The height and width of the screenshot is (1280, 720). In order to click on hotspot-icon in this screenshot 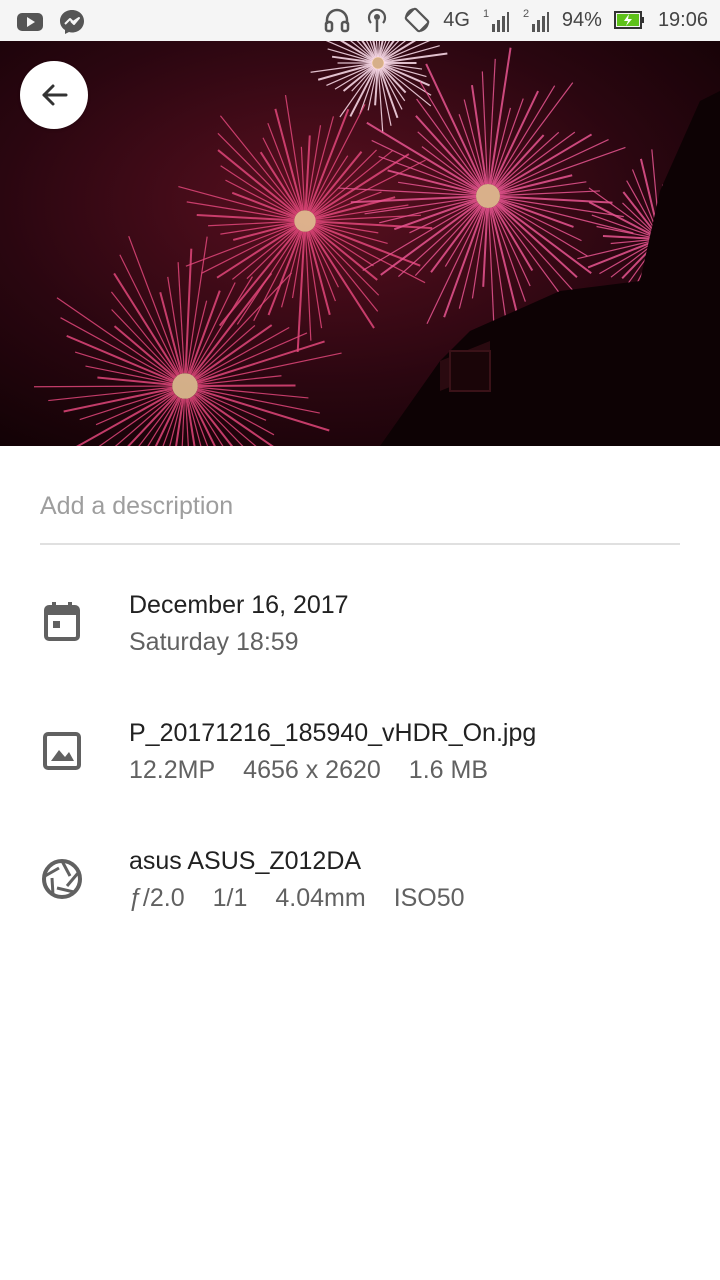, I will do `click(377, 20)`.